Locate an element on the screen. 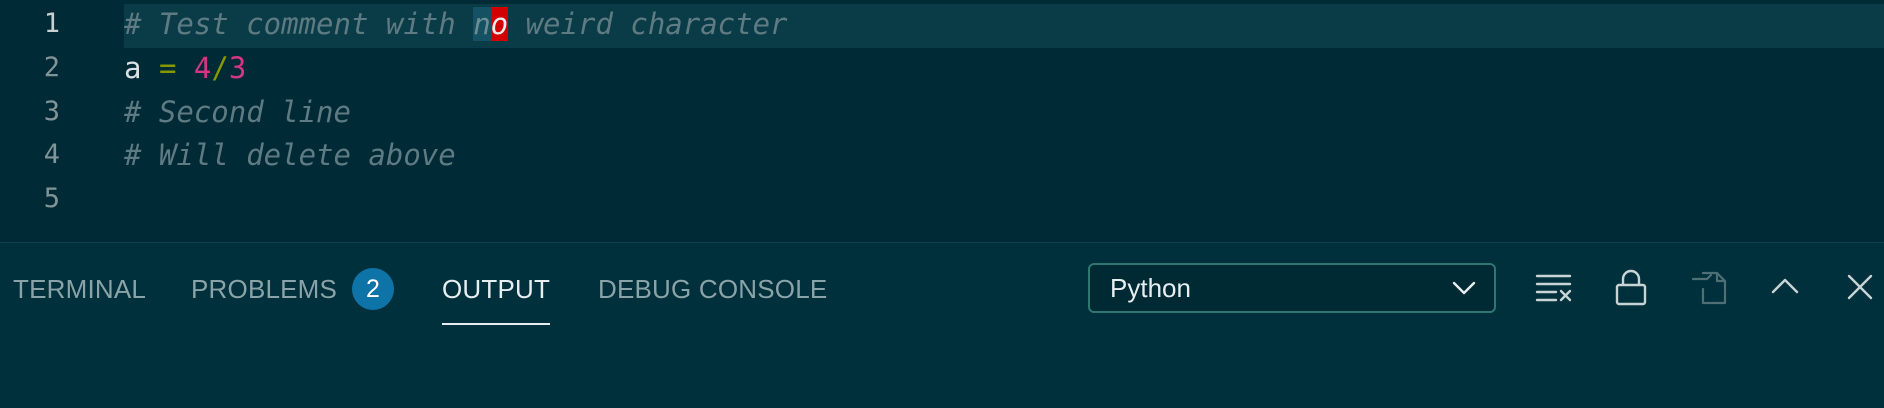 This screenshot has height=408, width=1884. chevron-up-icon is located at coordinates (1785, 287).